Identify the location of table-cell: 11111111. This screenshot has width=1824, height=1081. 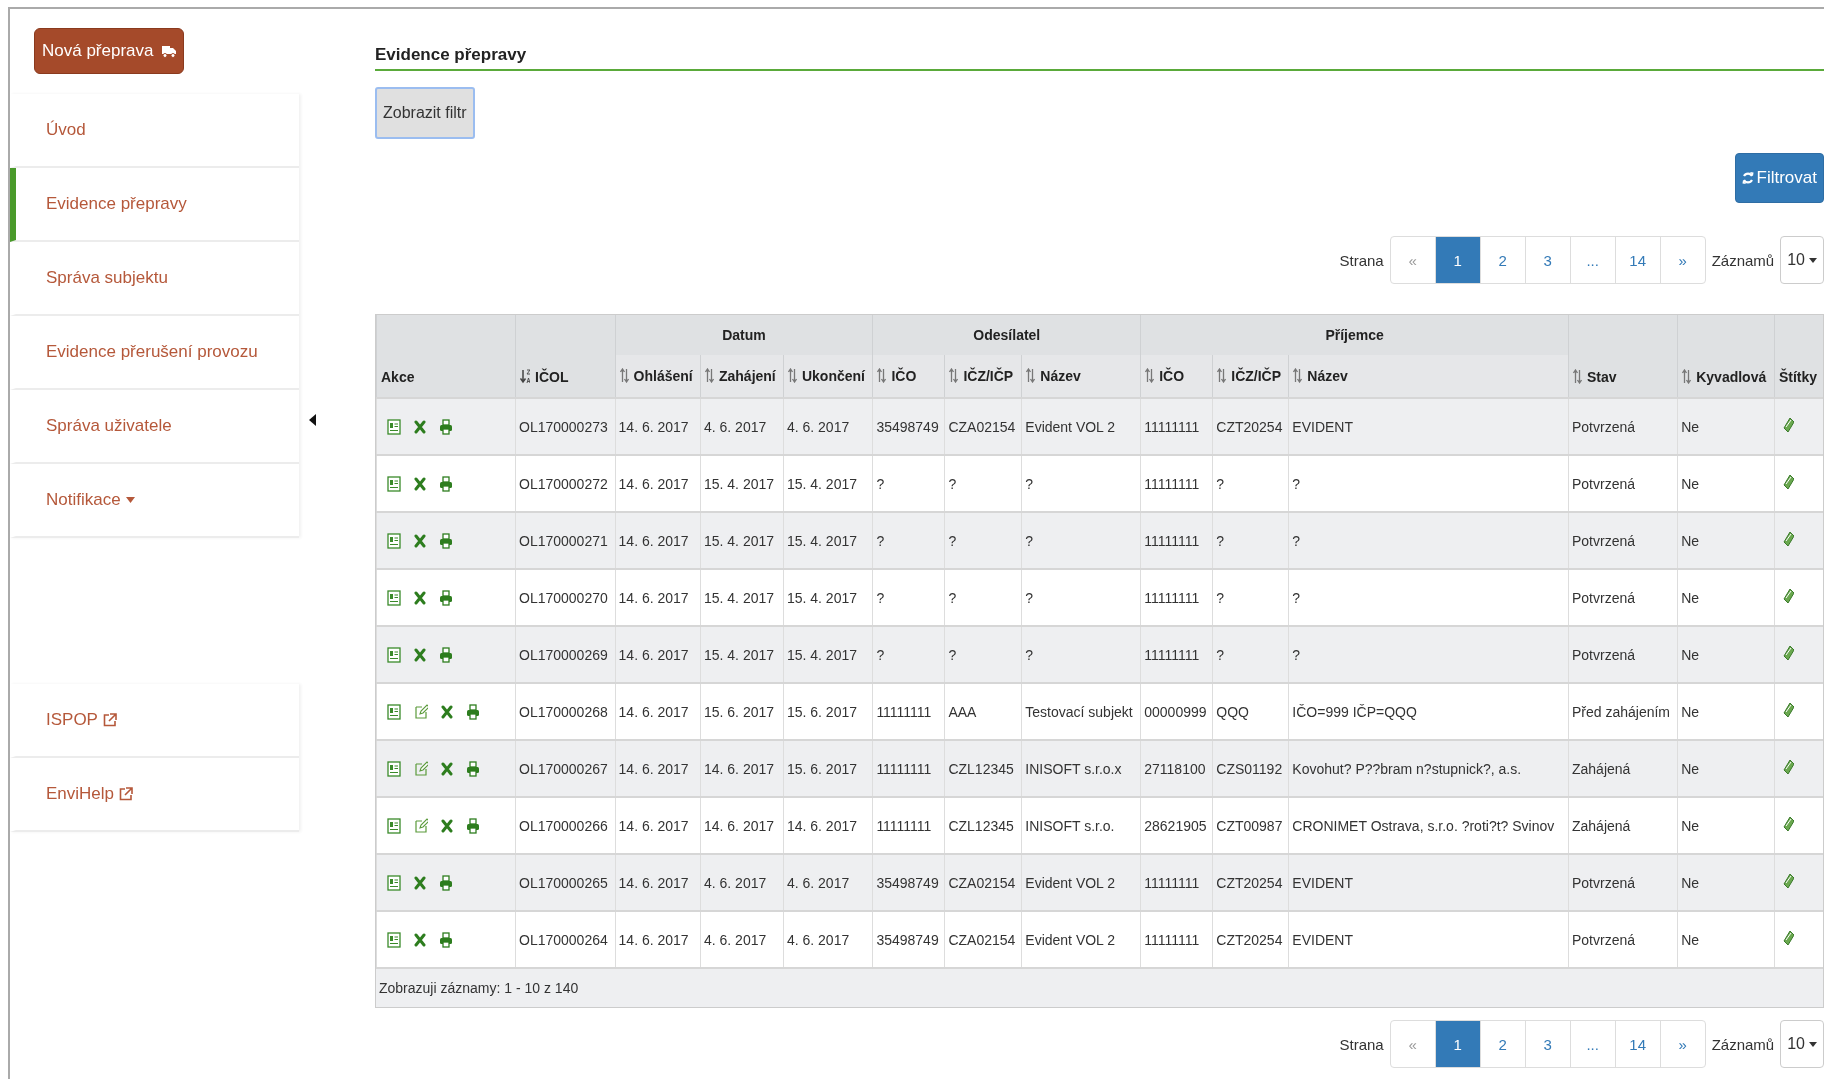
(1176, 654).